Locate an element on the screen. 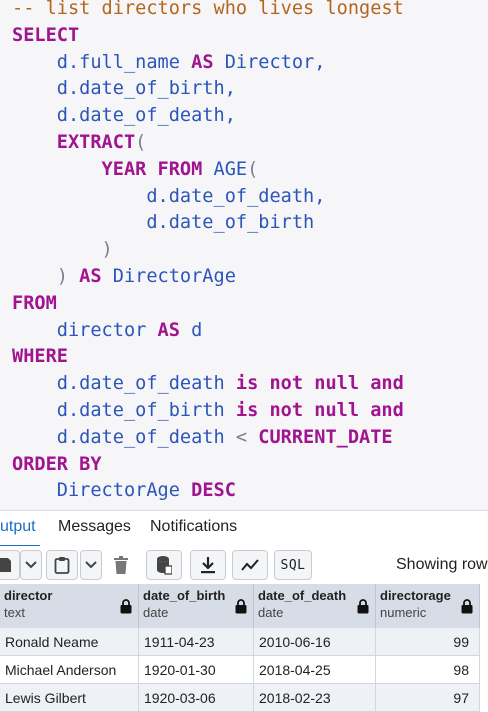 This screenshot has height=712, width=488. download-button is located at coordinates (208, 565).